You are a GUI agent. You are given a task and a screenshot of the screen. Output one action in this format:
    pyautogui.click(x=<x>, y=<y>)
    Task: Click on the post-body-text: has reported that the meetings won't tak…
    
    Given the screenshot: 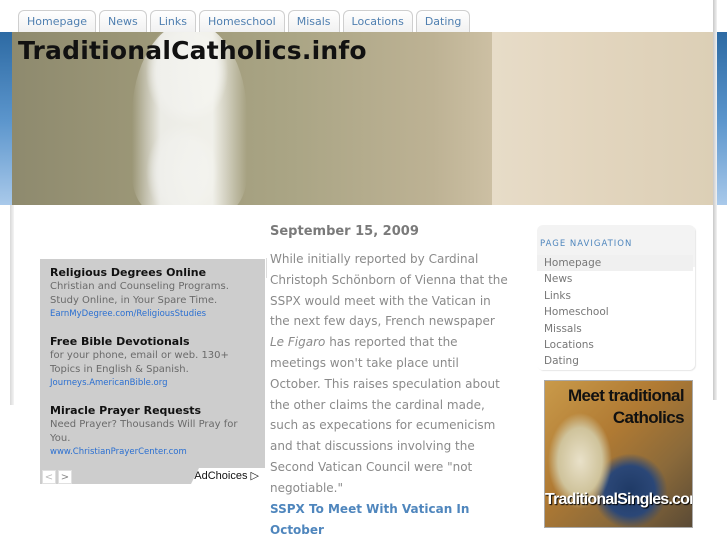 What is the action you would take?
    pyautogui.click(x=385, y=415)
    